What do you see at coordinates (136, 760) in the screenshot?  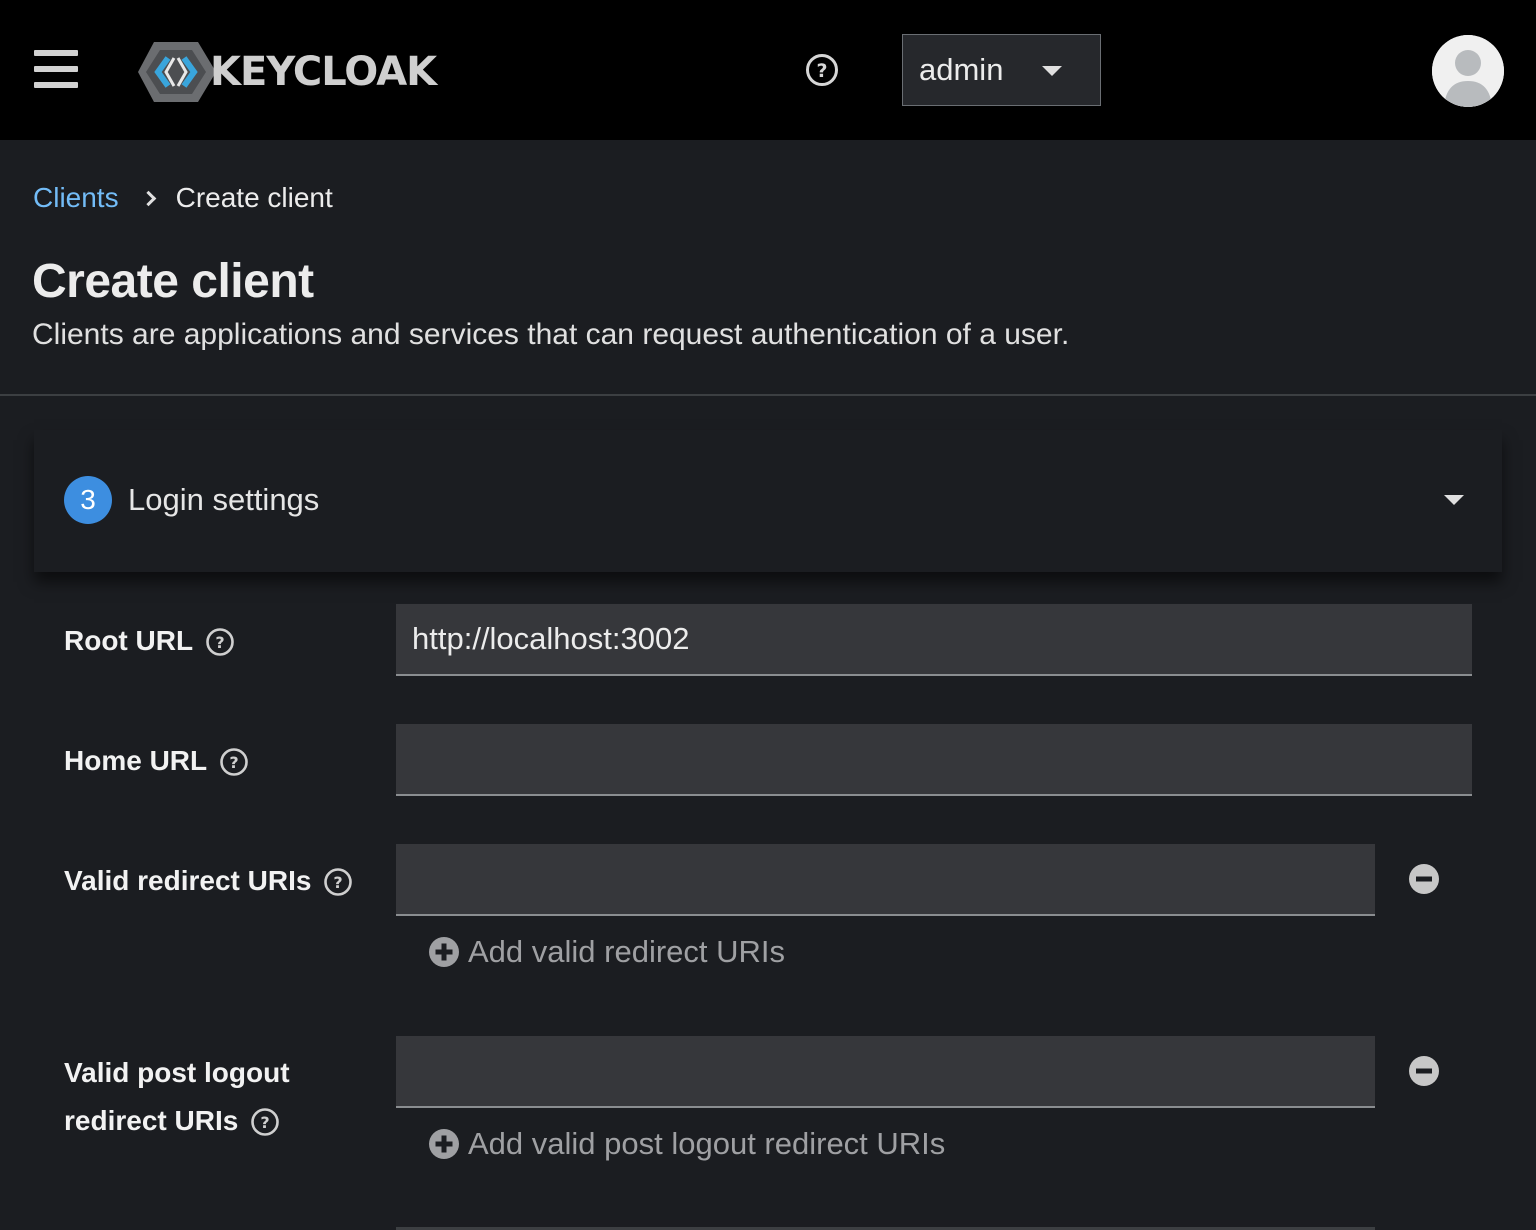 I see `home-url-label-text: Home URL` at bounding box center [136, 760].